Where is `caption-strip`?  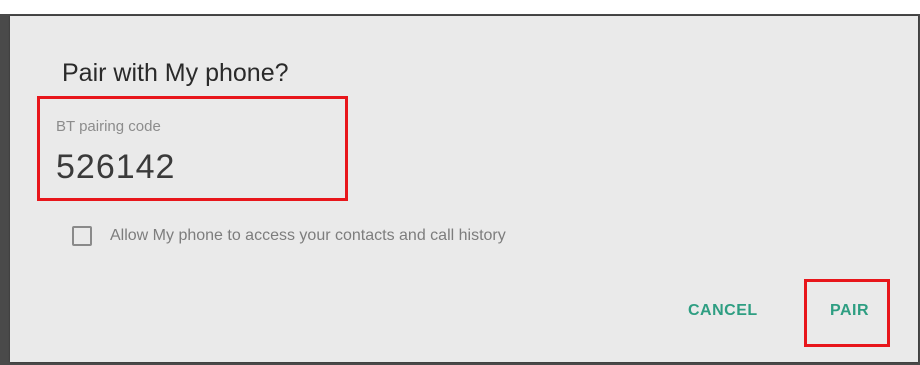
caption-strip is located at coordinates (460, 7).